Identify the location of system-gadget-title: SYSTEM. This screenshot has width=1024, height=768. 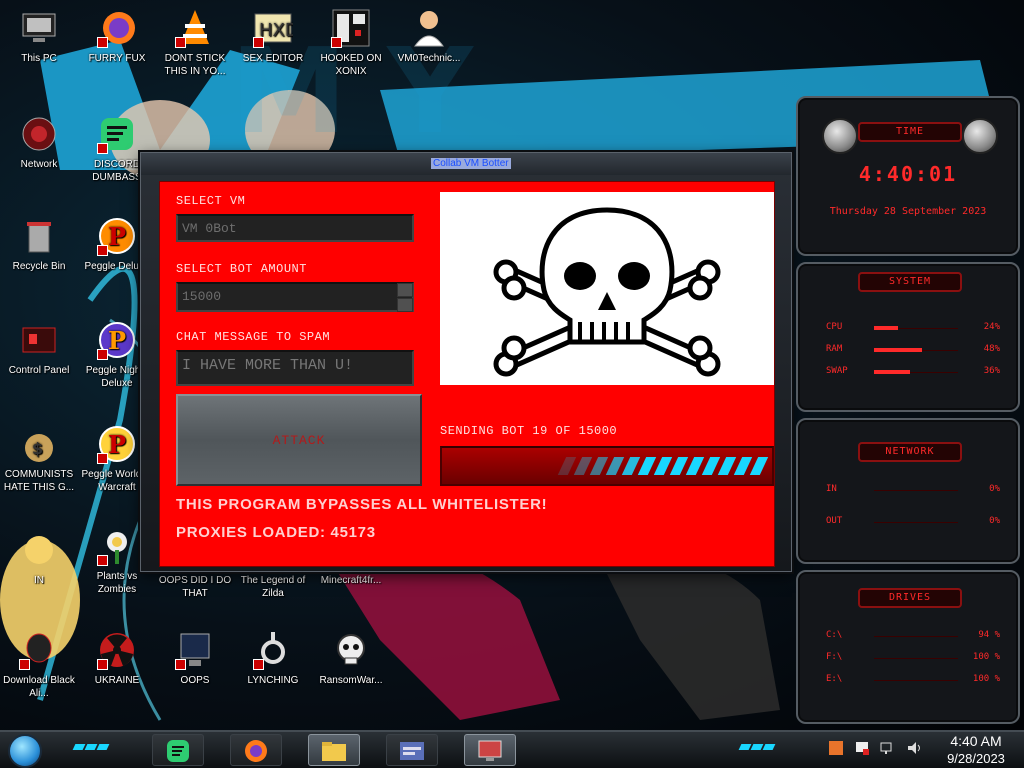
(910, 282).